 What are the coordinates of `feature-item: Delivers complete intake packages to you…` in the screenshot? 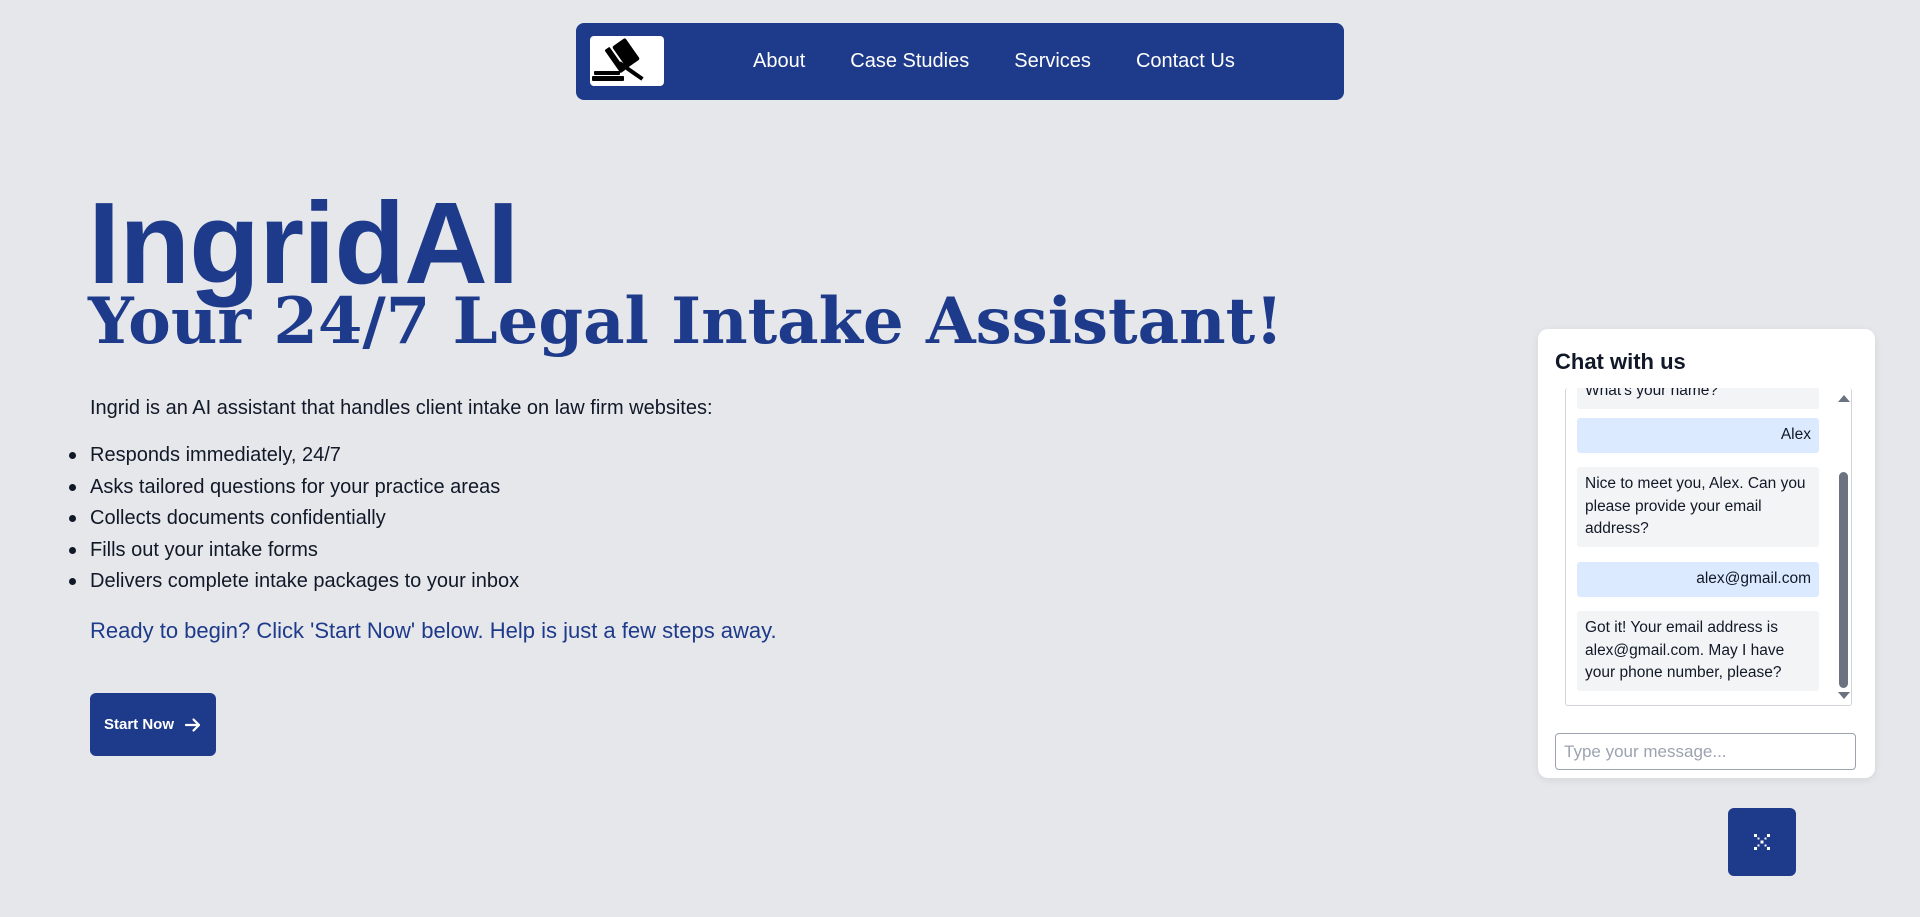 It's located at (293, 582).